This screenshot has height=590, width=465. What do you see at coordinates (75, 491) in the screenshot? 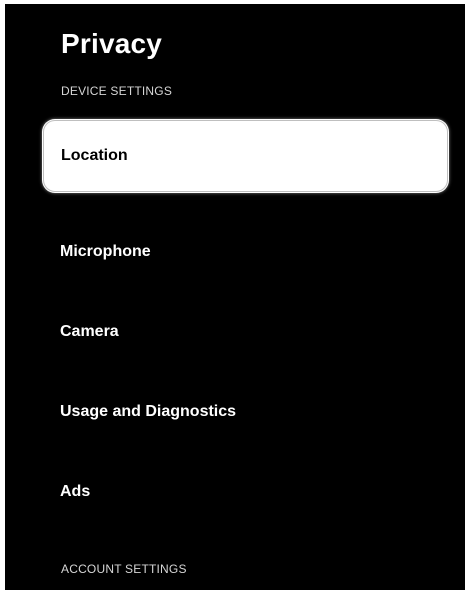
I see `menu-item-label: Ads` at bounding box center [75, 491].